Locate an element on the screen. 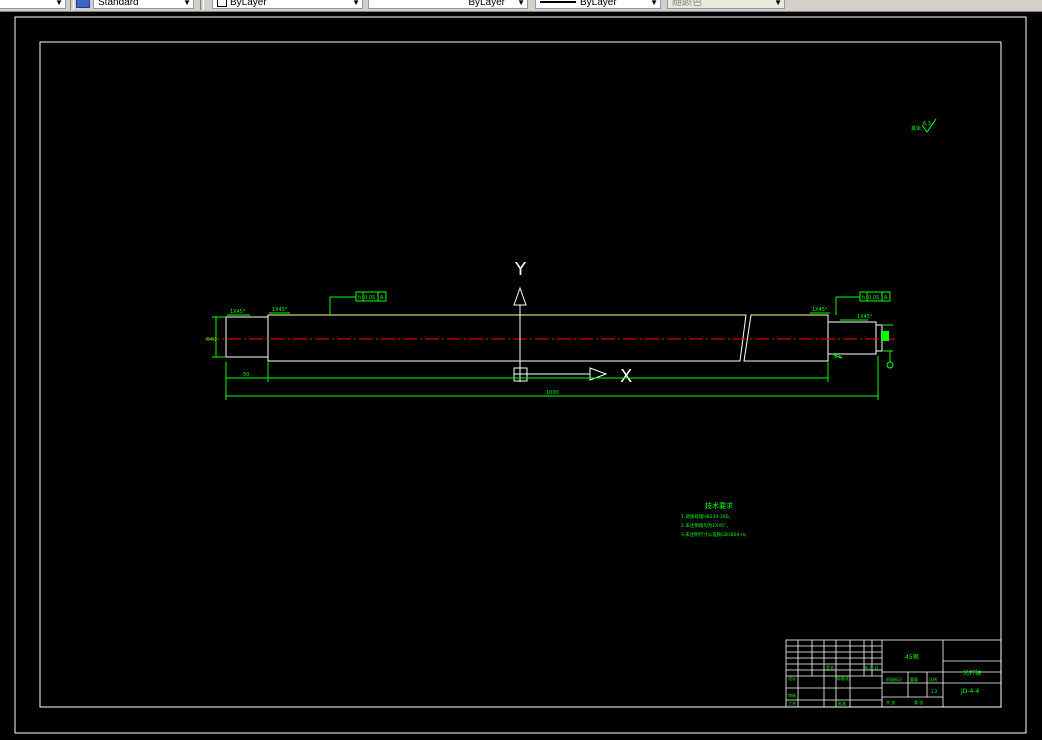 The image size is (1042, 740). lineweight-sample-icon is located at coordinates (558, 2).